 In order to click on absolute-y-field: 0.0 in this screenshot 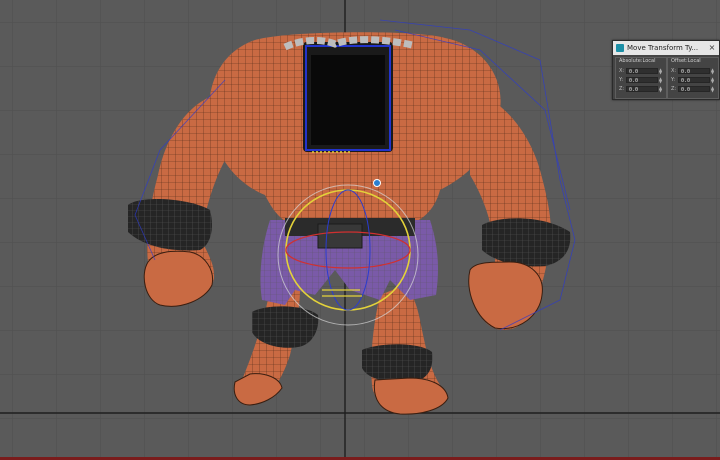, I will do `click(642, 80)`.